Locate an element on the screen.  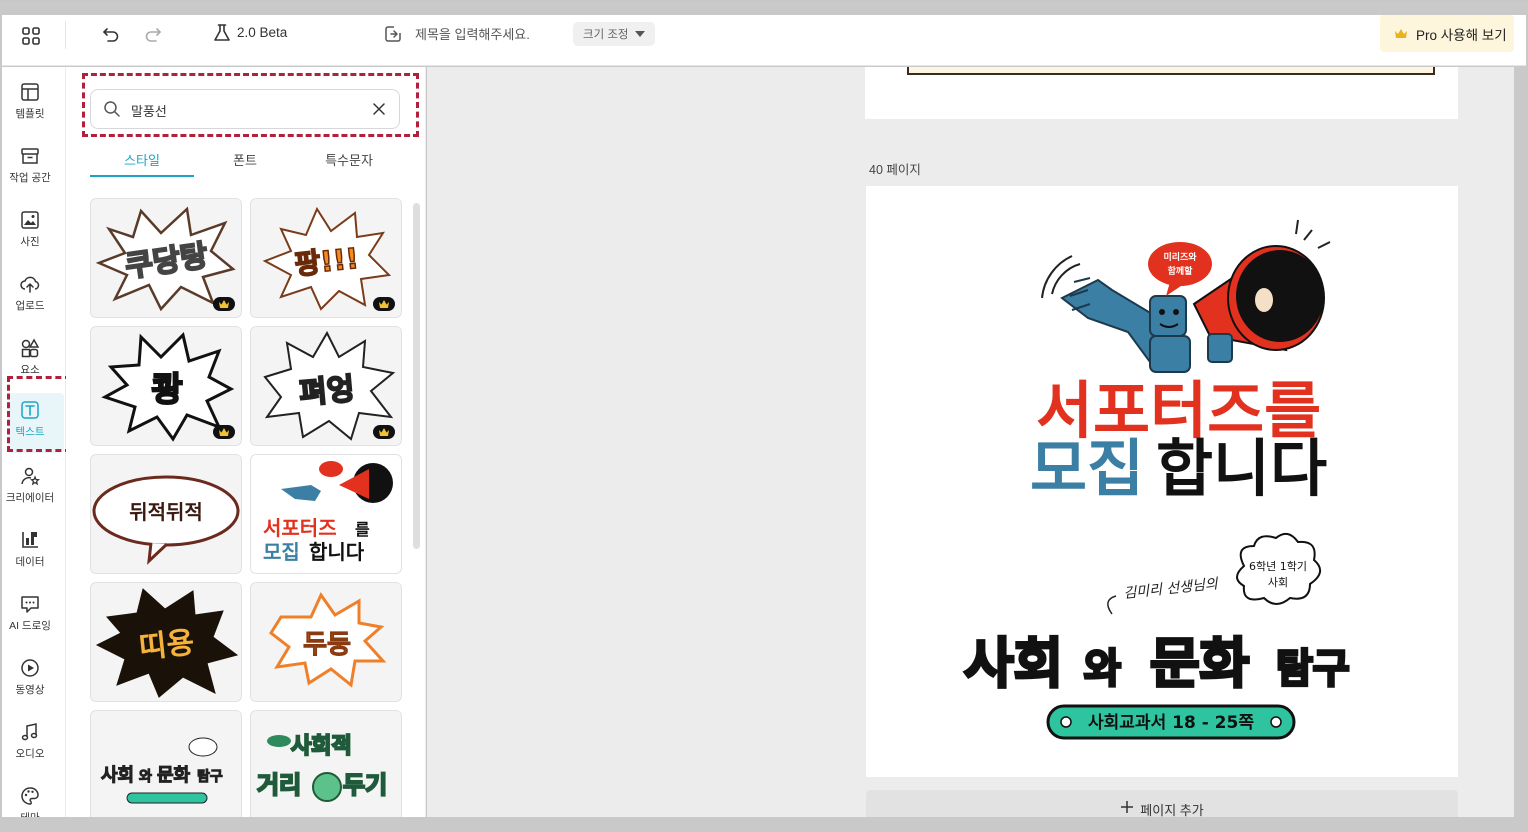
headline-line-2a: 모집 is located at coordinates (1087, 468).